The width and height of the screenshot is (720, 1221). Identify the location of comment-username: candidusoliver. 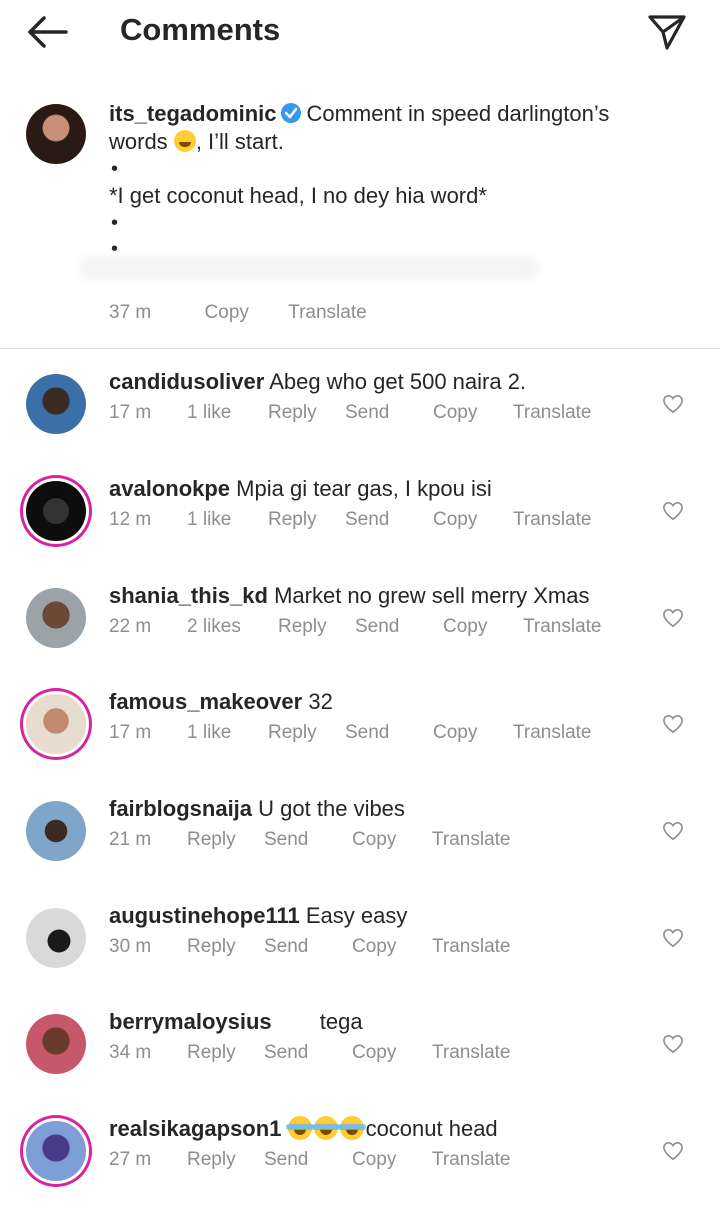
(186, 381).